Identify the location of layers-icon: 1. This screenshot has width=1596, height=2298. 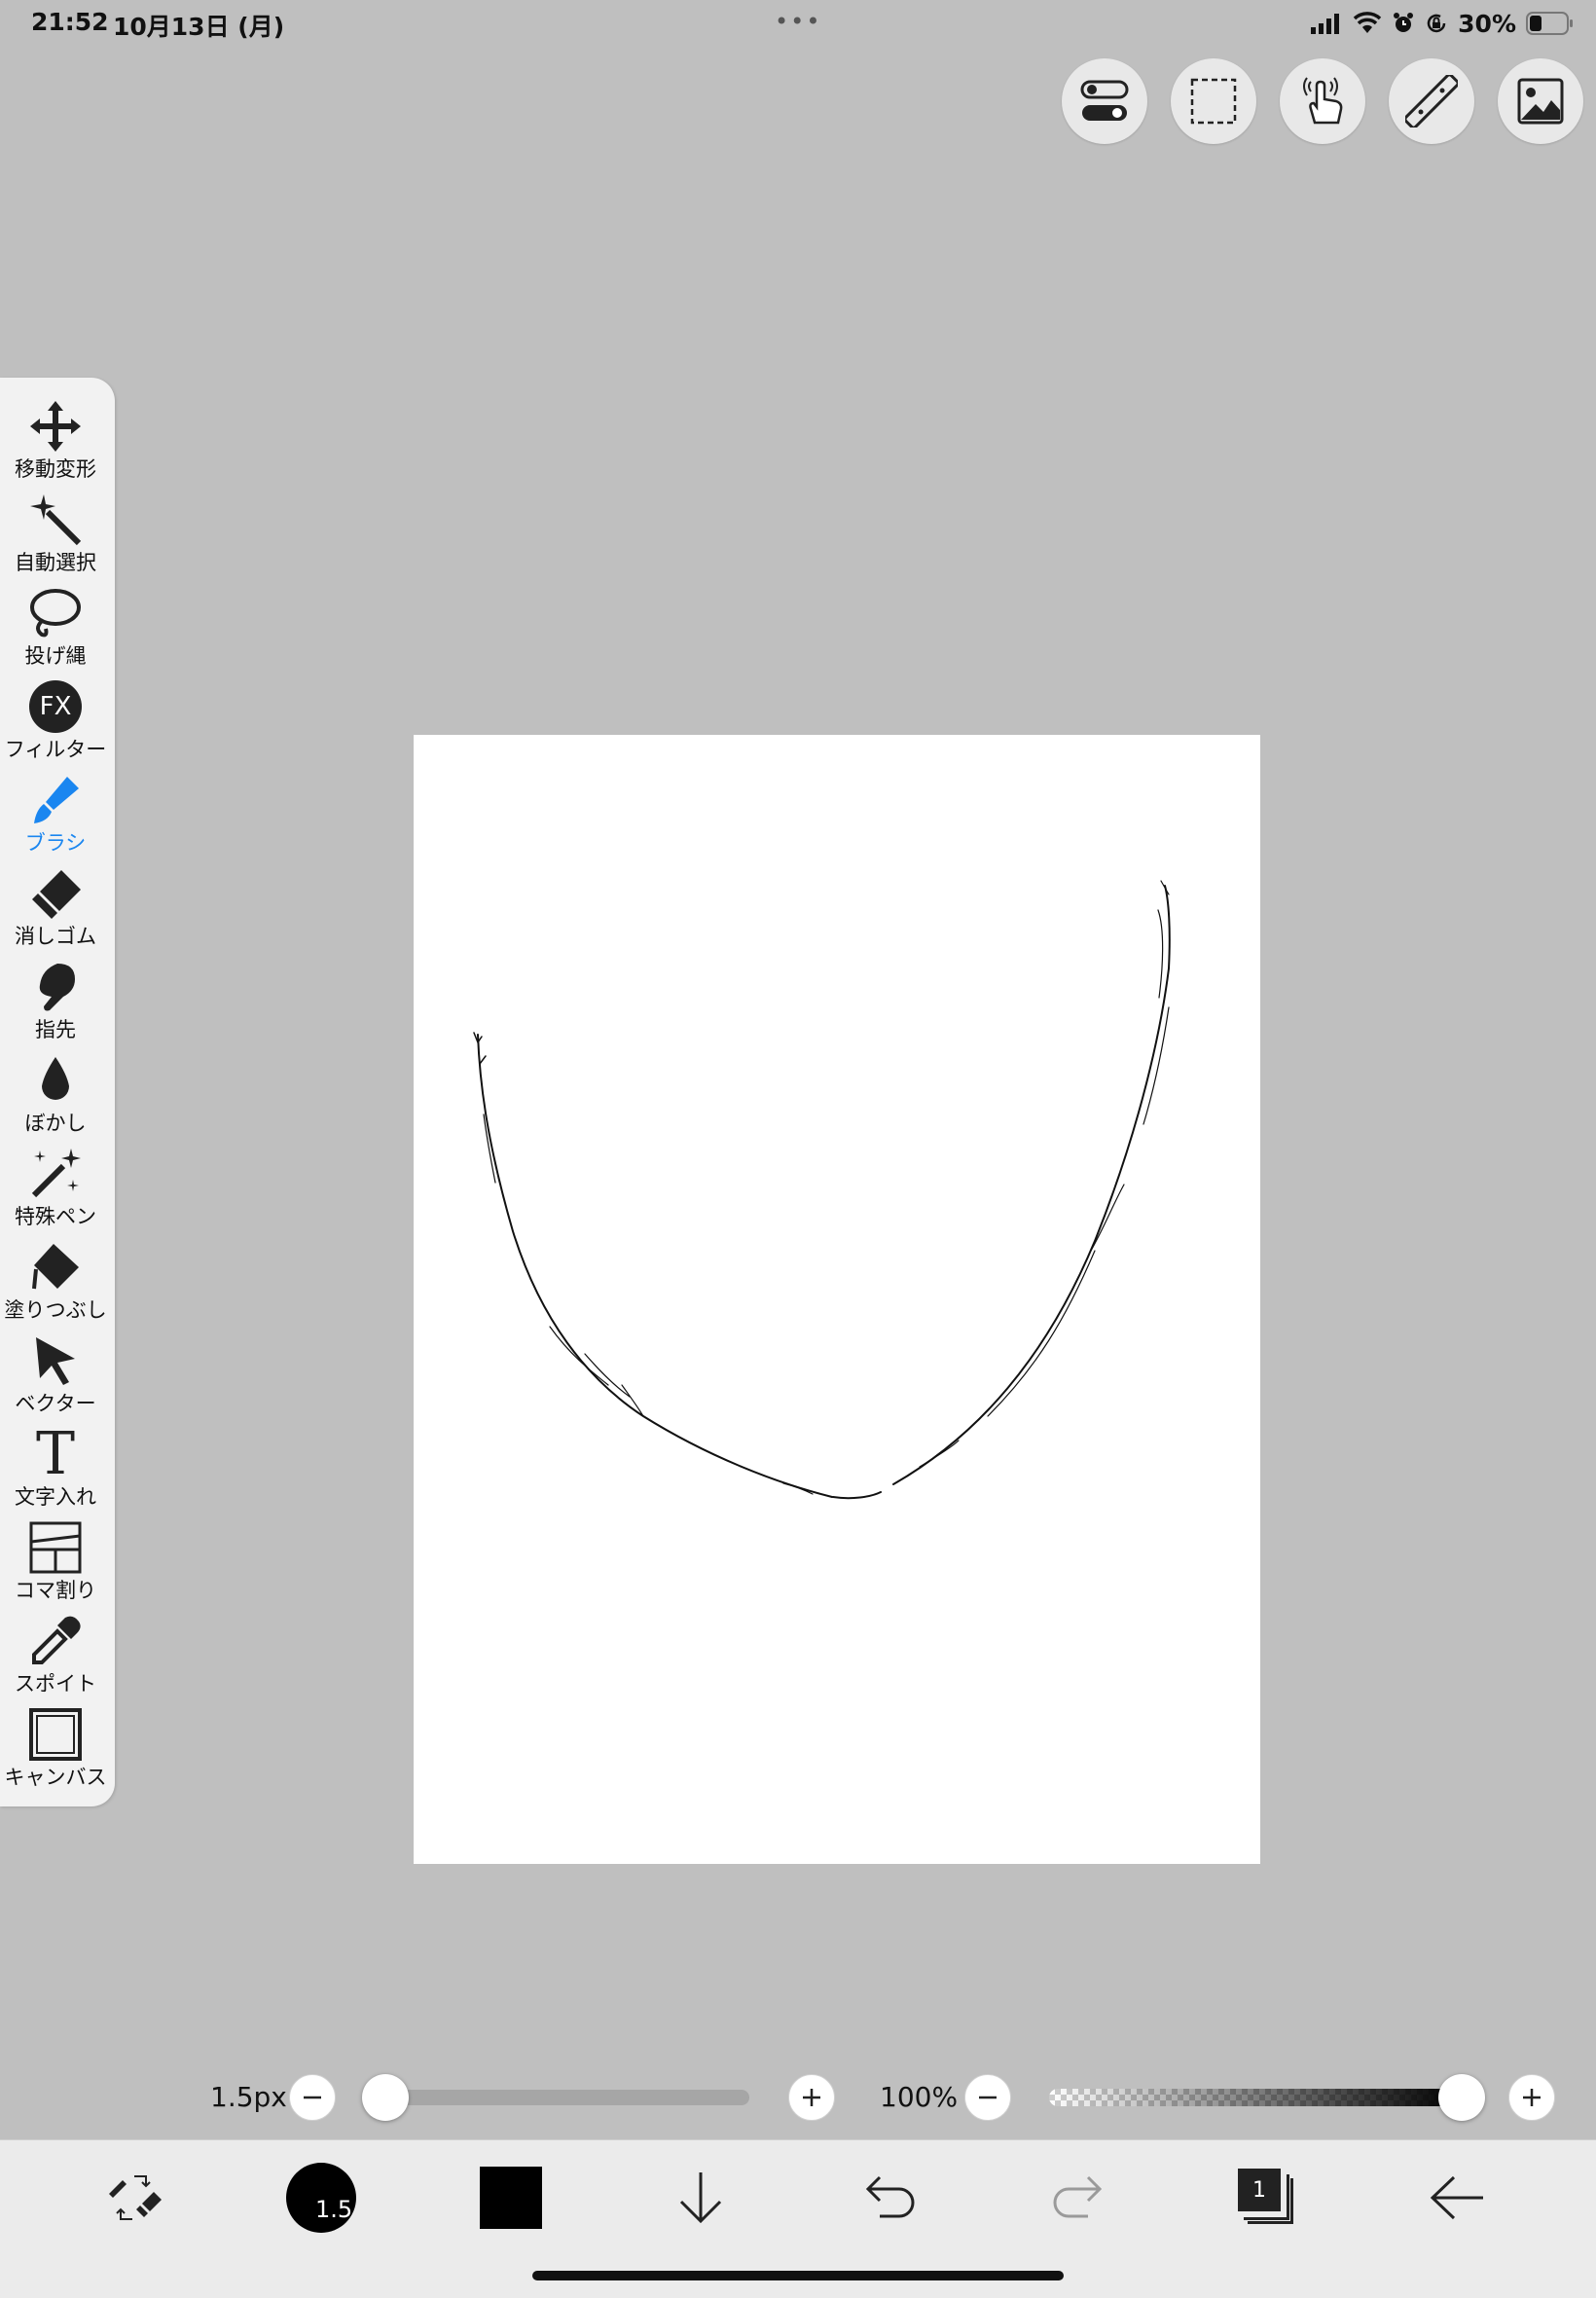
(1267, 2198).